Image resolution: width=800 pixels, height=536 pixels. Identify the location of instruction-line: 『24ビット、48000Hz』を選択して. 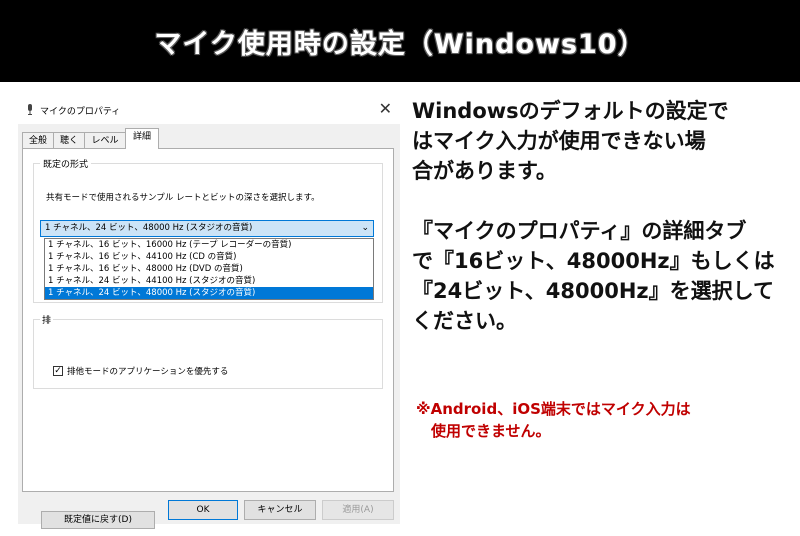
(593, 291).